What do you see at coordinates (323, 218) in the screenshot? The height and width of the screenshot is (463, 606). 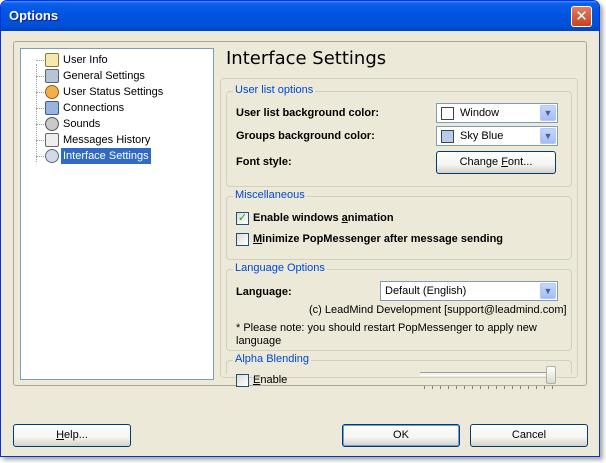 I see `enable-animation-label: Enable windows animation` at bounding box center [323, 218].